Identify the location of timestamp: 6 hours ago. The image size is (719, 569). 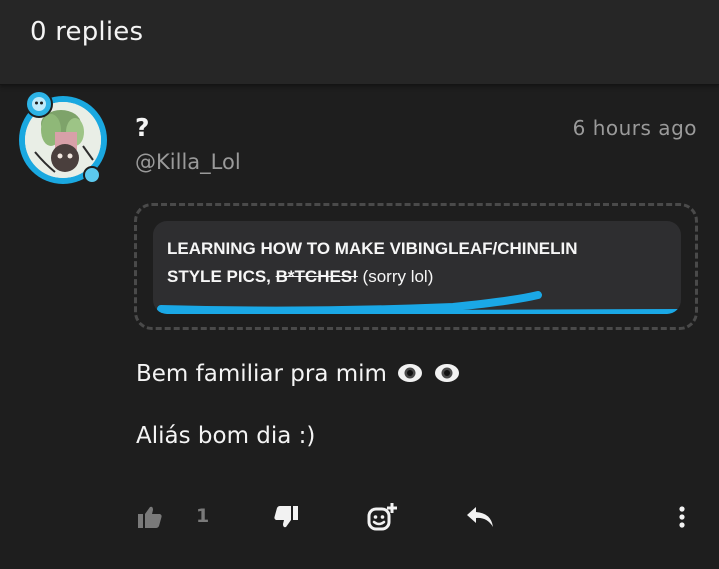
(634, 128).